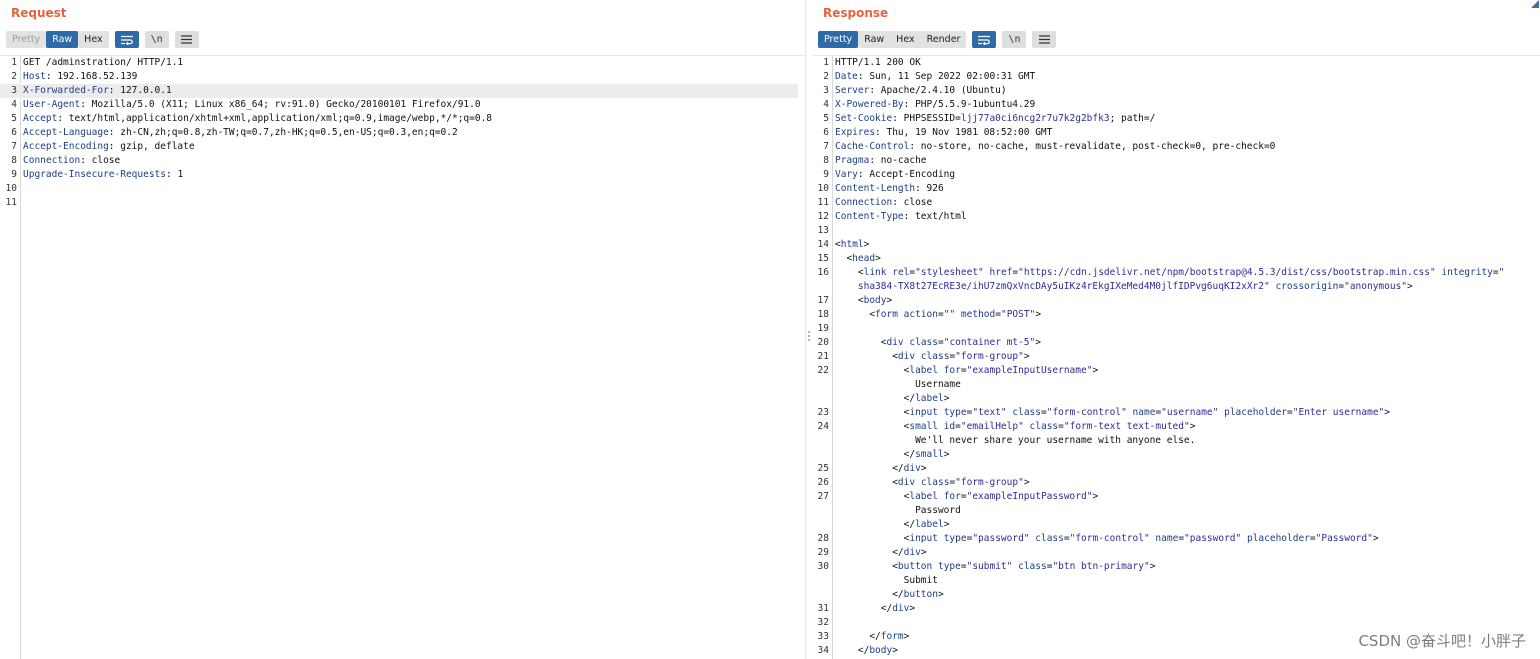 The height and width of the screenshot is (659, 1540). I want to click on token: class, so click(1044, 426).